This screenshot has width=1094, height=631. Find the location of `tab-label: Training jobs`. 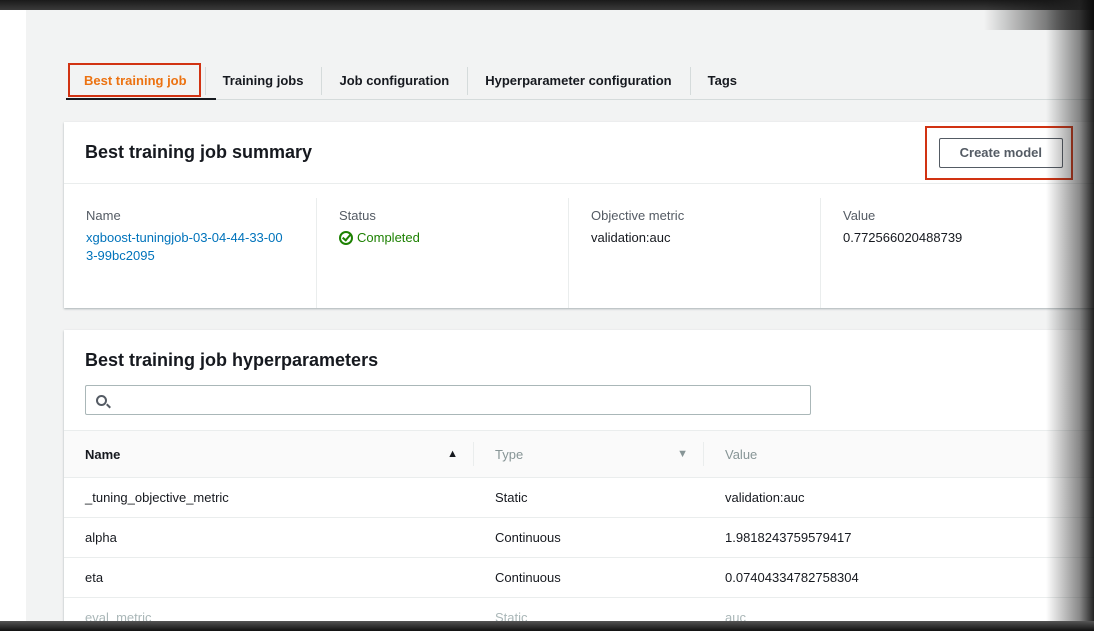

tab-label: Training jobs is located at coordinates (263, 80).